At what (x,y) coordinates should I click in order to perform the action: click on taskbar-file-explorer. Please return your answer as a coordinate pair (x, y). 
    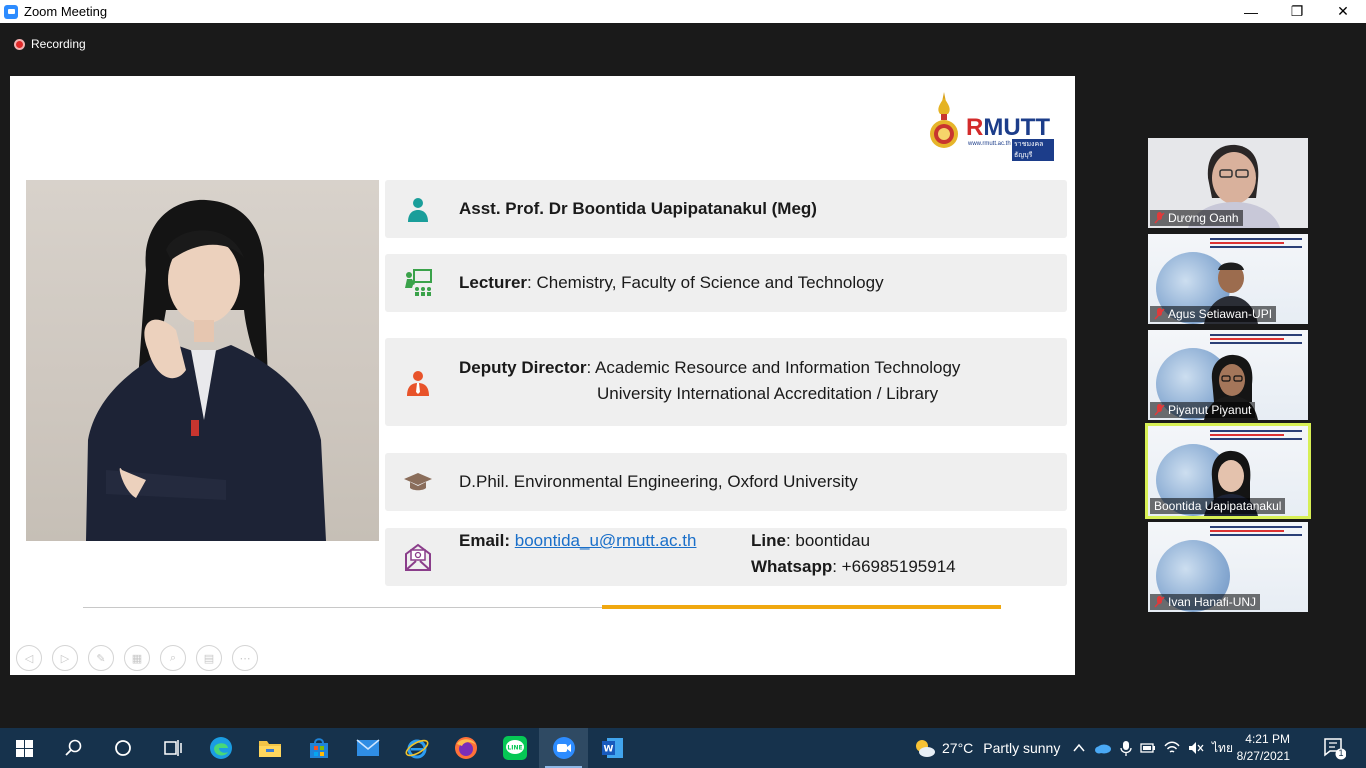
    Looking at the image, I should click on (269, 748).